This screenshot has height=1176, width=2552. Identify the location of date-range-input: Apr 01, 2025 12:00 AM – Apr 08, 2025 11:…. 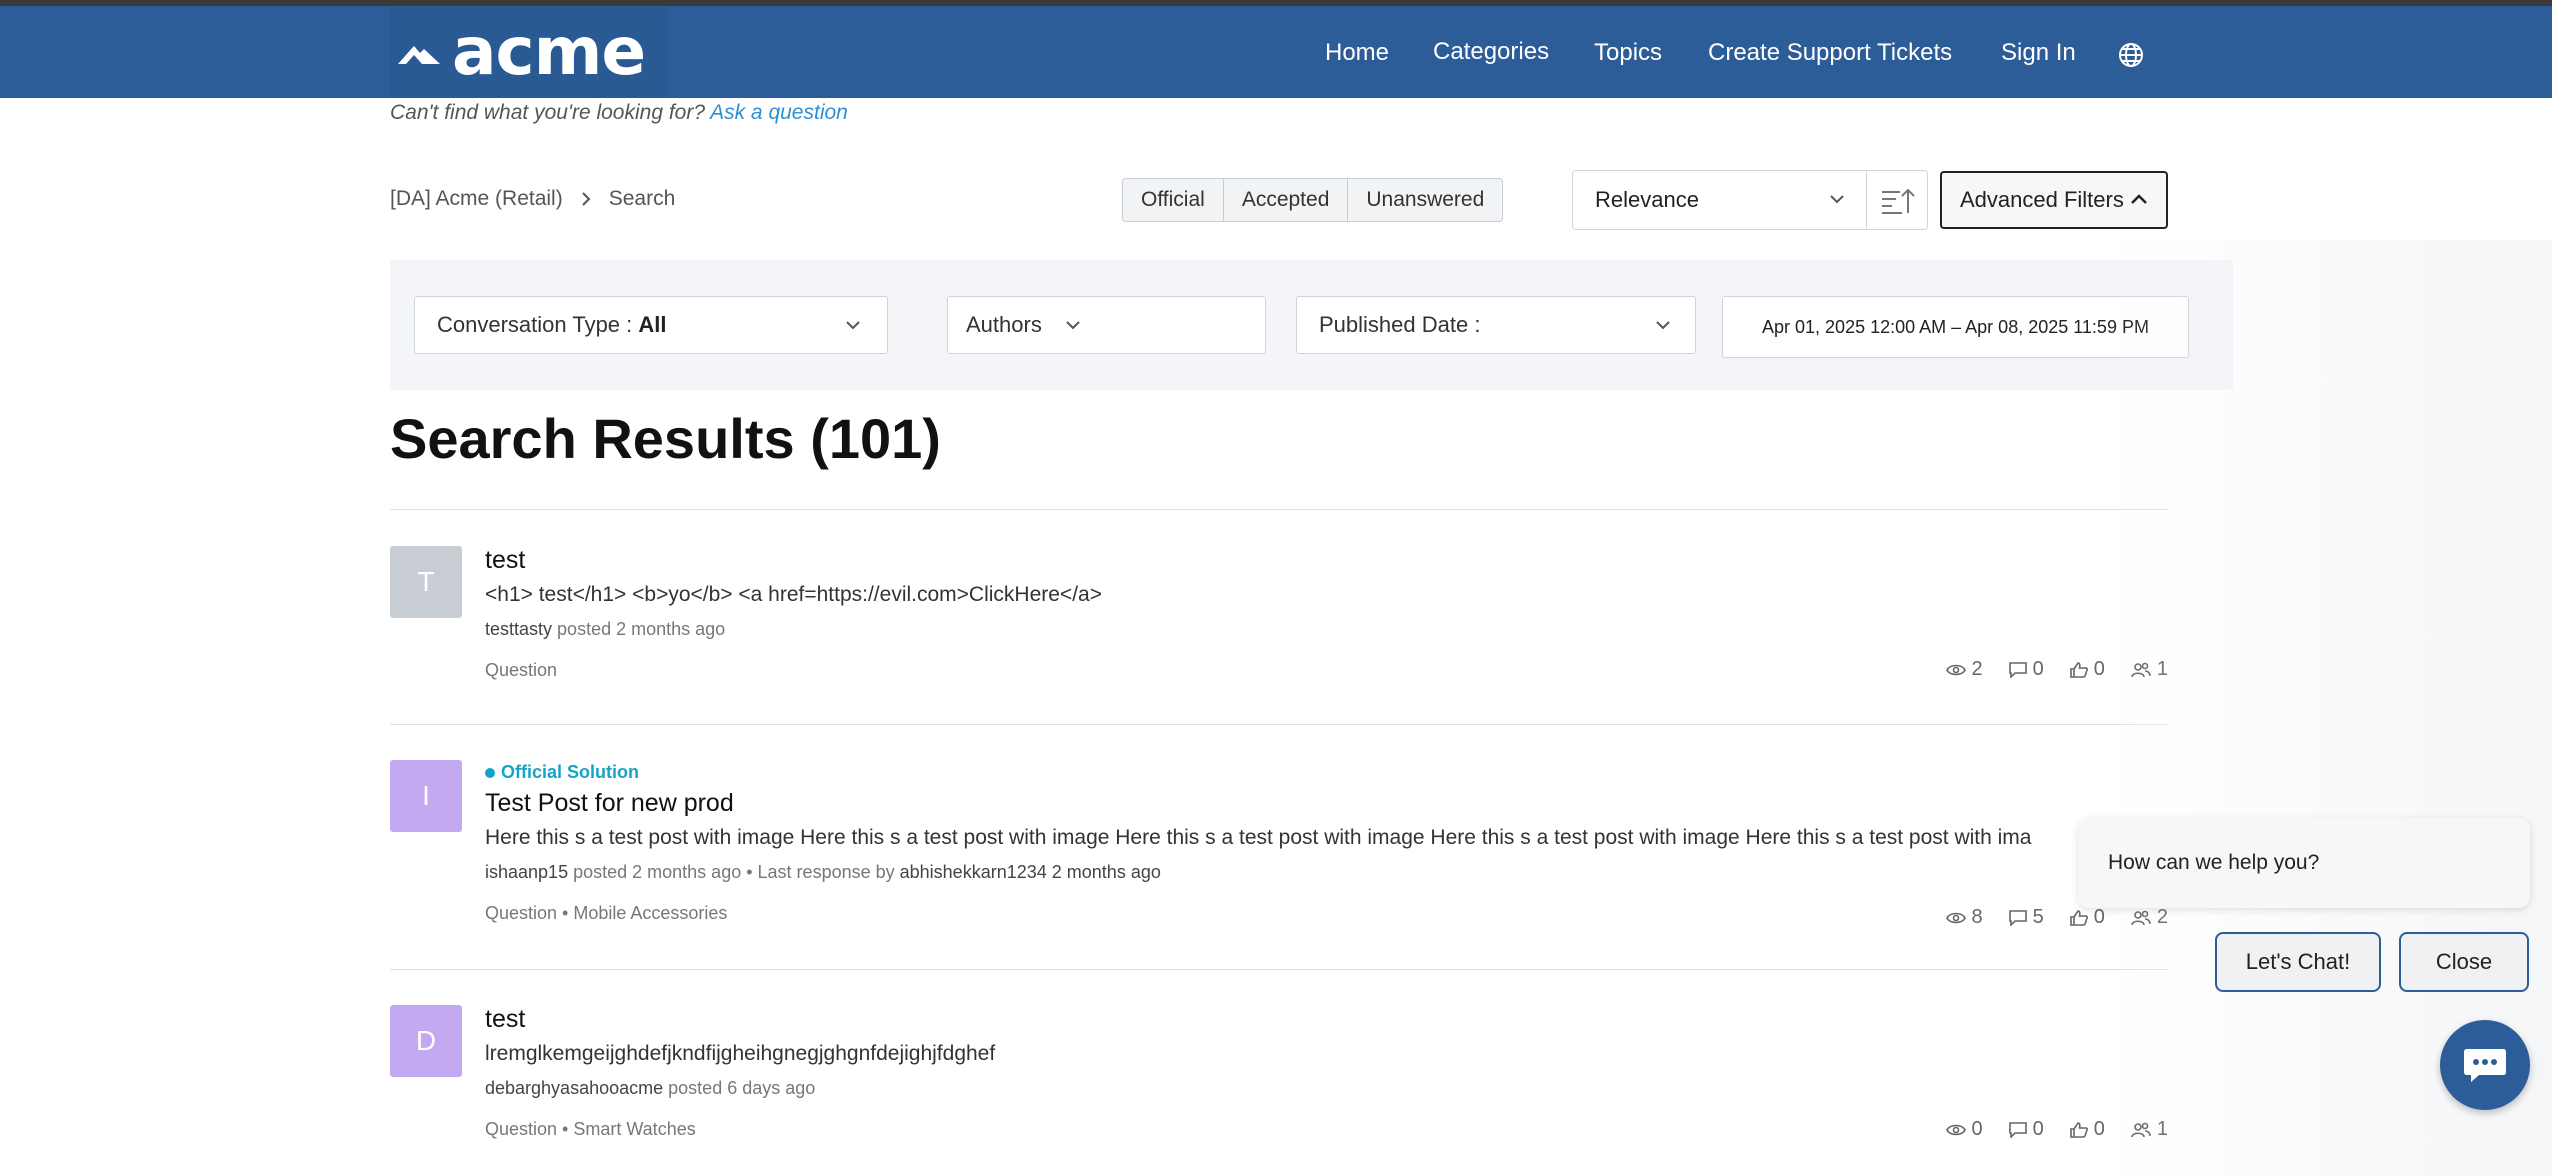
(1955, 327).